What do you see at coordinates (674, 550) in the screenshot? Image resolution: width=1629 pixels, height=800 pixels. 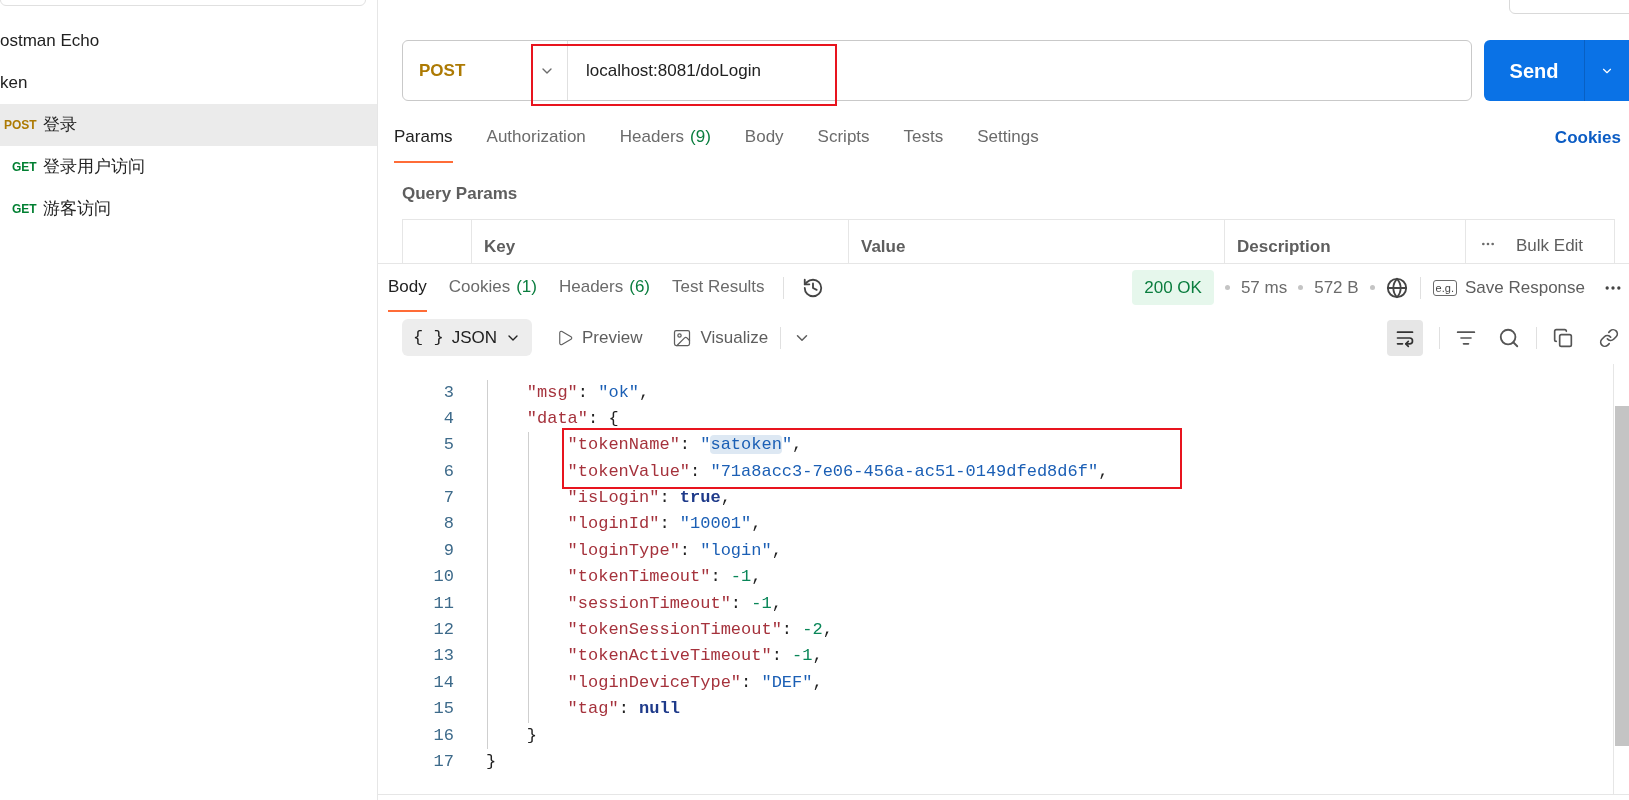 I see `code-line: "loginType": "login",` at bounding box center [674, 550].